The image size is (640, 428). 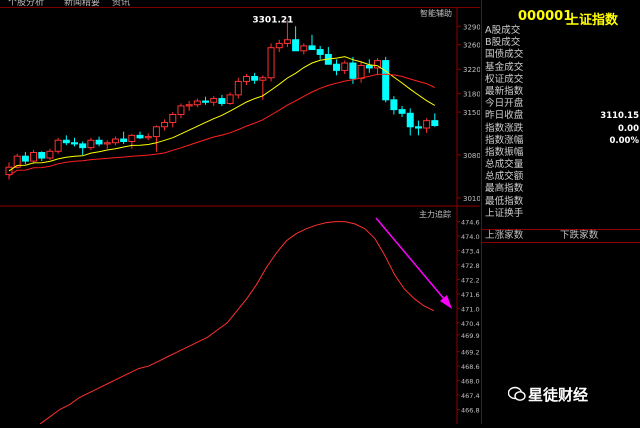 I want to click on quote-row-label: 总成交额, so click(x=504, y=177).